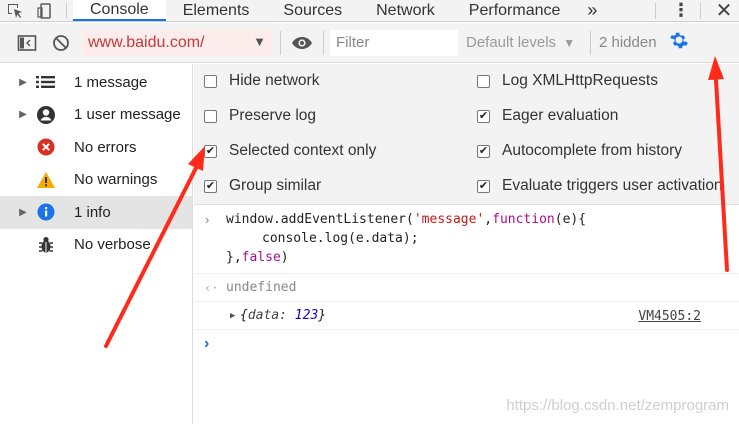  I want to click on sidebar-item-warnings: No warnings, so click(96, 180).